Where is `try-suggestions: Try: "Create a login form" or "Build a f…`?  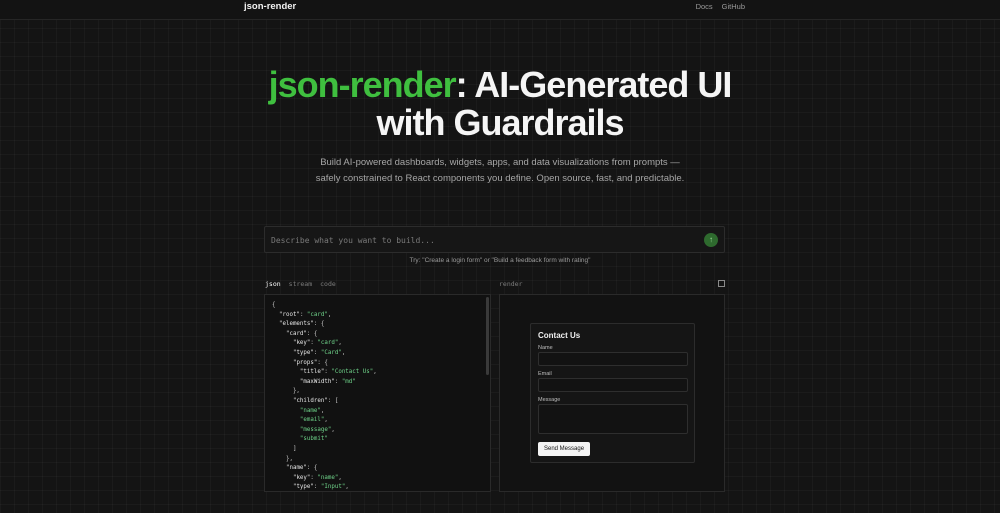 try-suggestions: Try: "Create a login form" or "Build a f… is located at coordinates (500, 260).